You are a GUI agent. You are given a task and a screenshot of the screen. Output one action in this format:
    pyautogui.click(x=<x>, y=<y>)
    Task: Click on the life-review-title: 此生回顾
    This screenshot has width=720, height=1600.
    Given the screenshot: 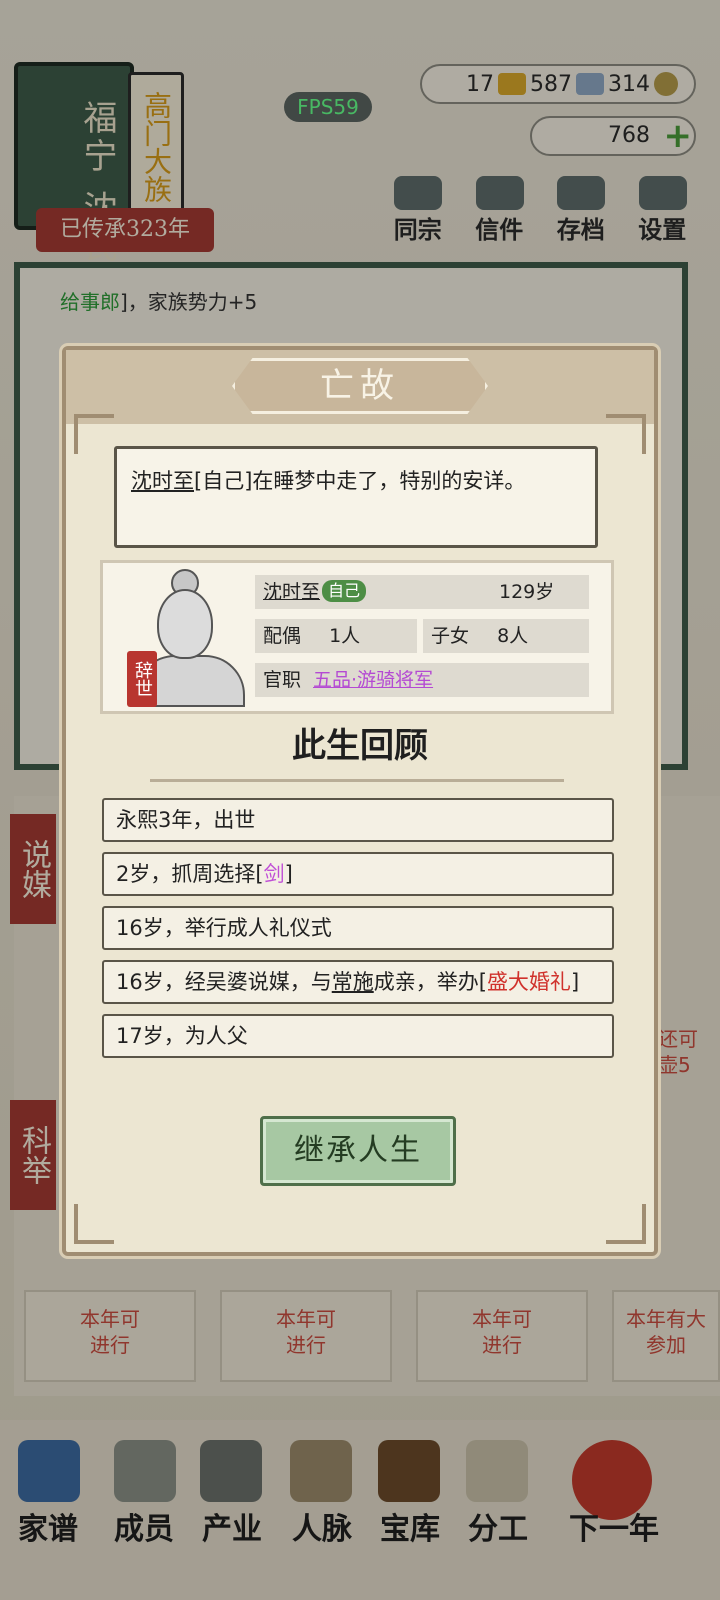 What is the action you would take?
    pyautogui.click(x=360, y=746)
    